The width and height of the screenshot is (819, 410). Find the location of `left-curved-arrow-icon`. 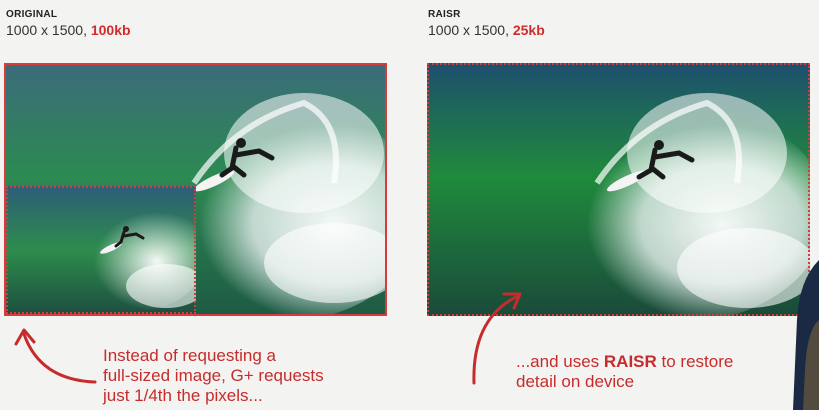

left-curved-arrow-icon is located at coordinates (55, 356).